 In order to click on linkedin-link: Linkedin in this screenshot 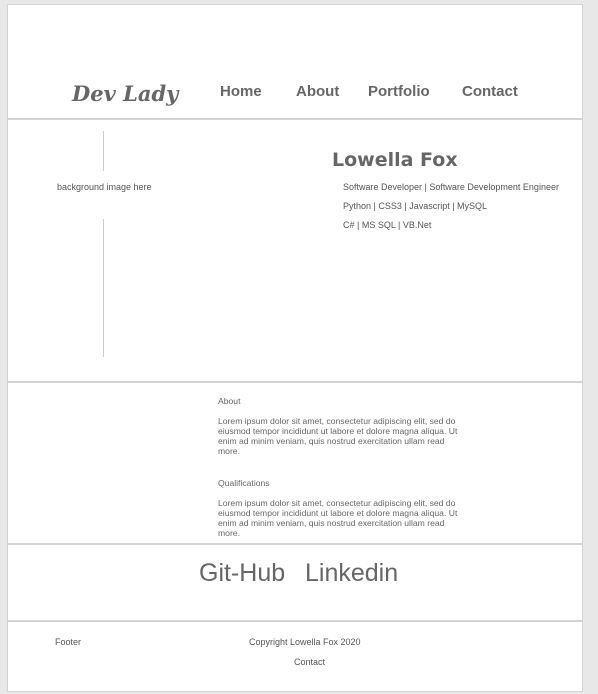, I will do `click(351, 573)`.